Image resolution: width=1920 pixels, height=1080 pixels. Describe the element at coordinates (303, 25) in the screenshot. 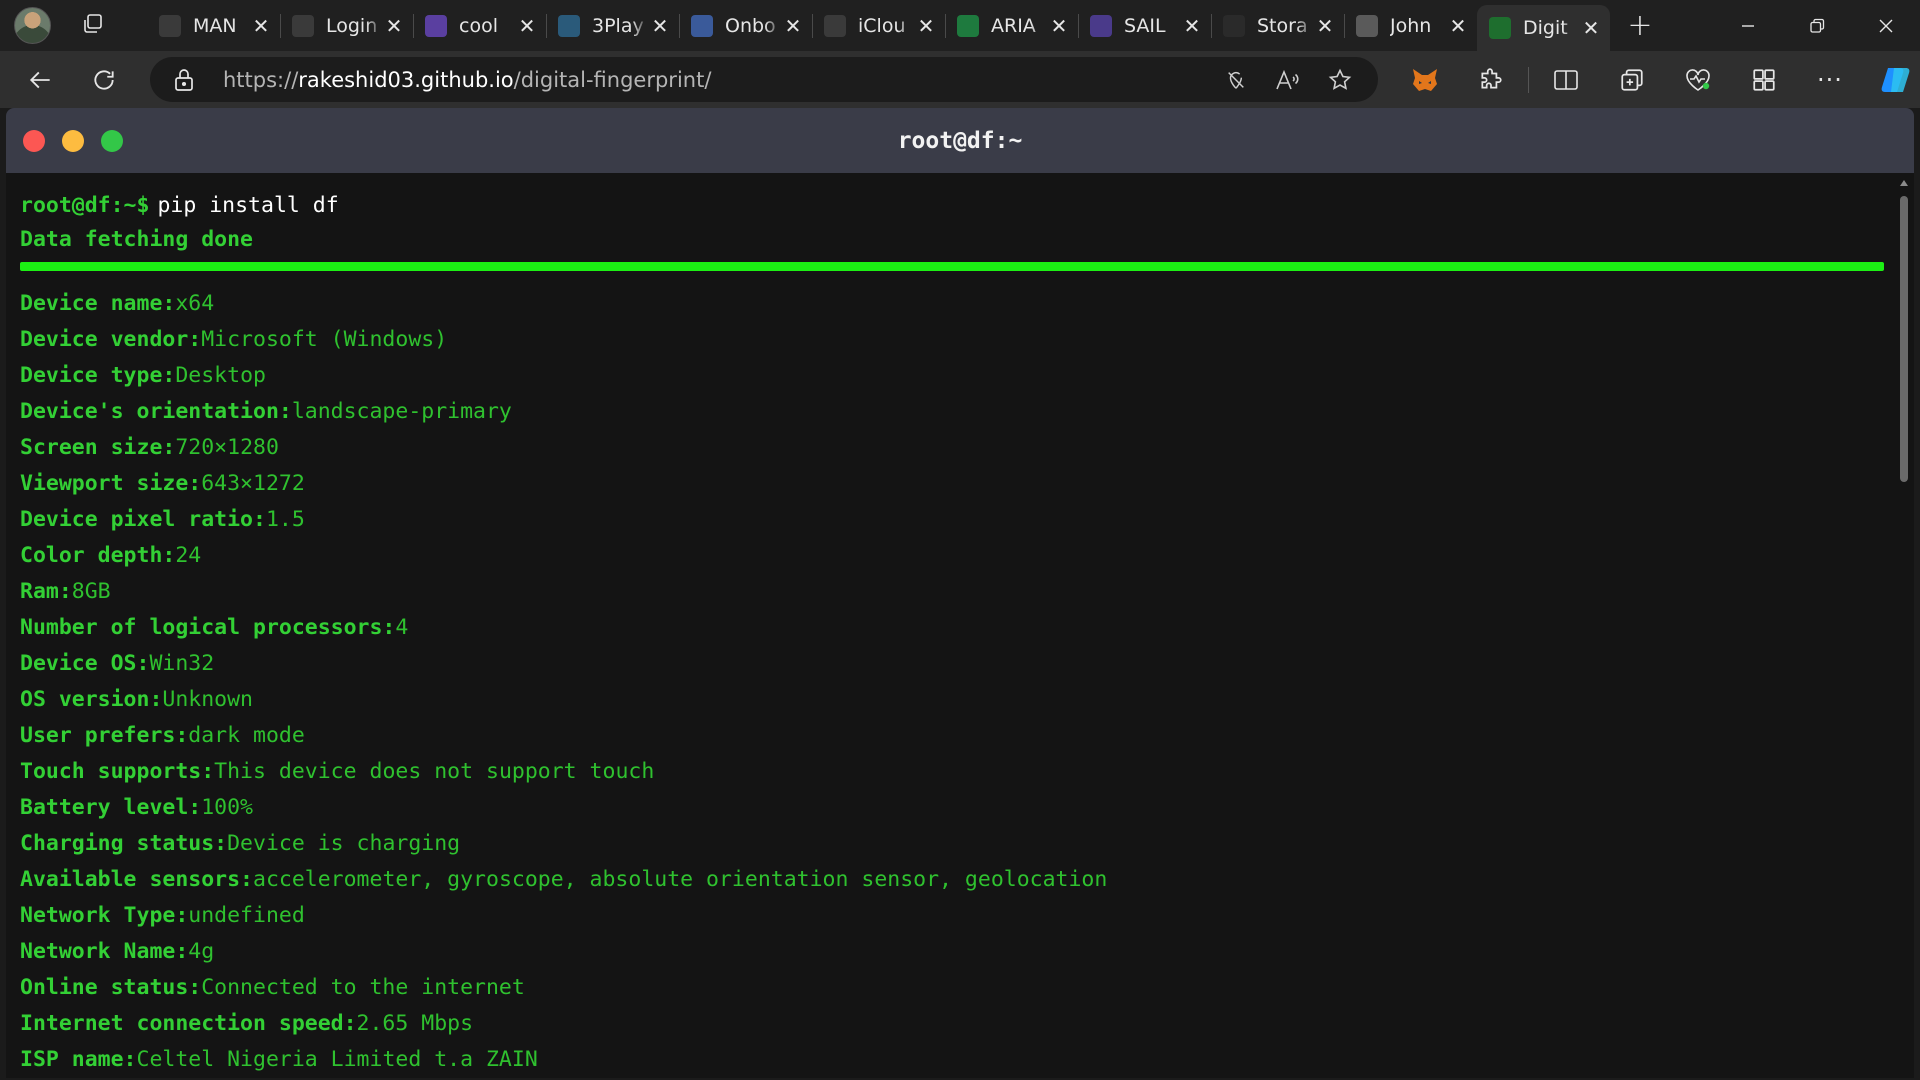

I see `site-icon` at that location.